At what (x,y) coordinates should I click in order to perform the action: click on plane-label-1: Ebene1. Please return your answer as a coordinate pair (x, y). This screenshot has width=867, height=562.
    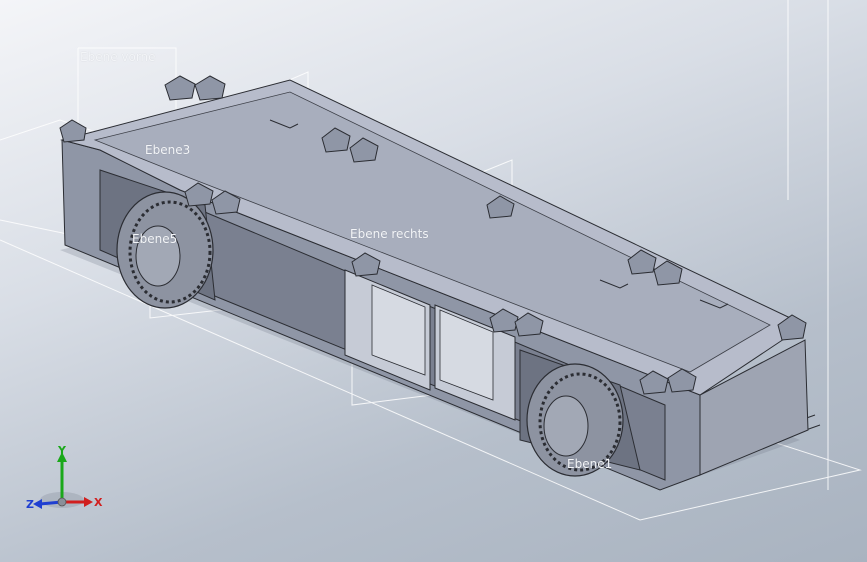
    Looking at the image, I should click on (590, 464).